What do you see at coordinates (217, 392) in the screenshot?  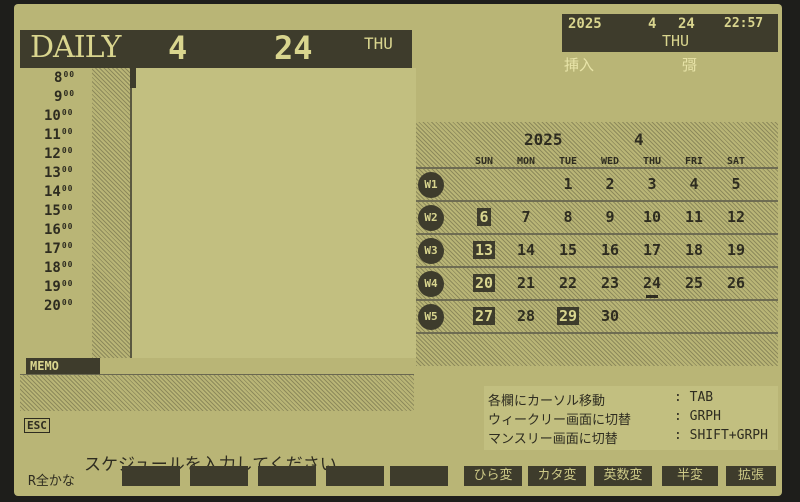 I see `memo-area` at bounding box center [217, 392].